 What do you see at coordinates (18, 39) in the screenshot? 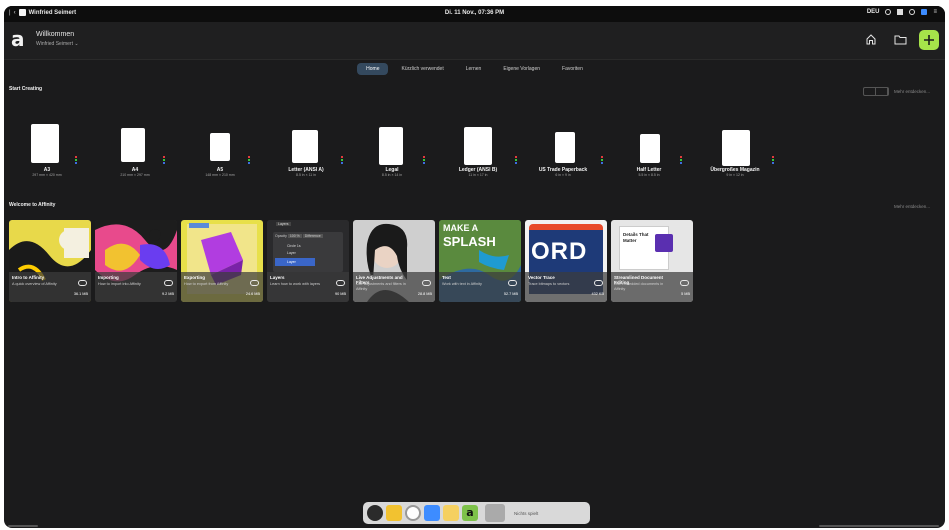
I see `affinity-logo: a` at bounding box center [18, 39].